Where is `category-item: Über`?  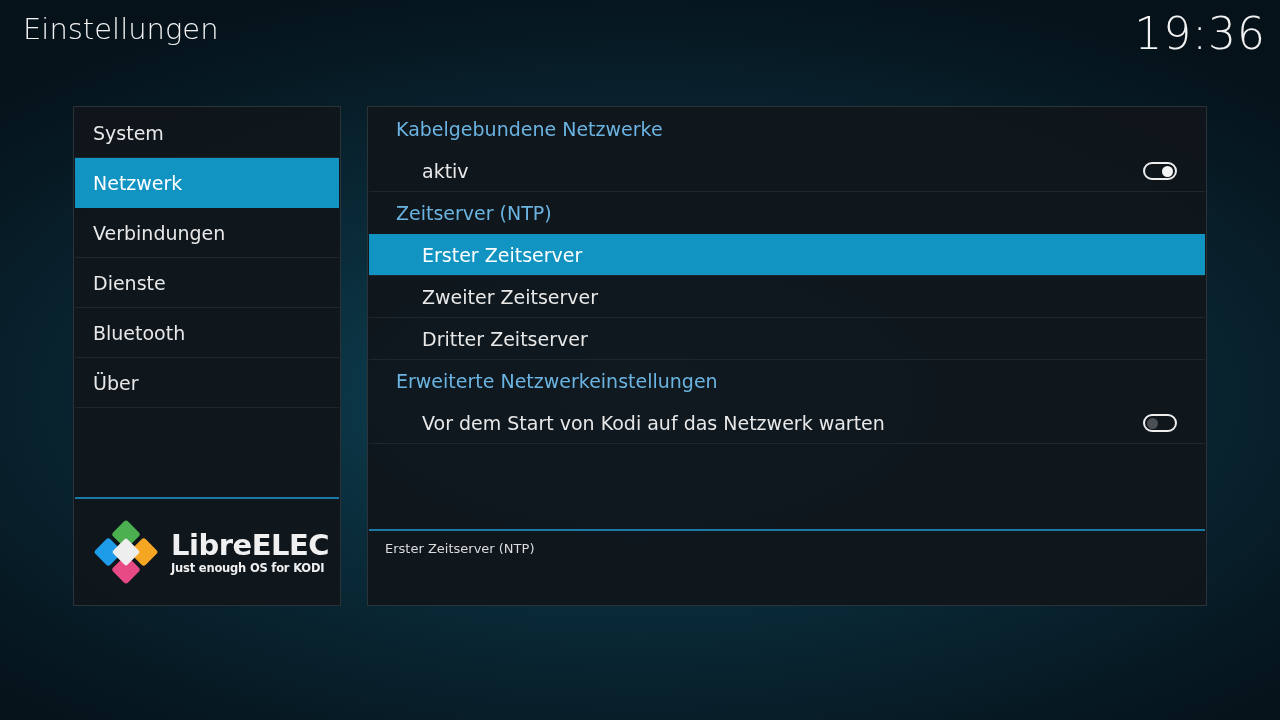 category-item: Über is located at coordinates (207, 383).